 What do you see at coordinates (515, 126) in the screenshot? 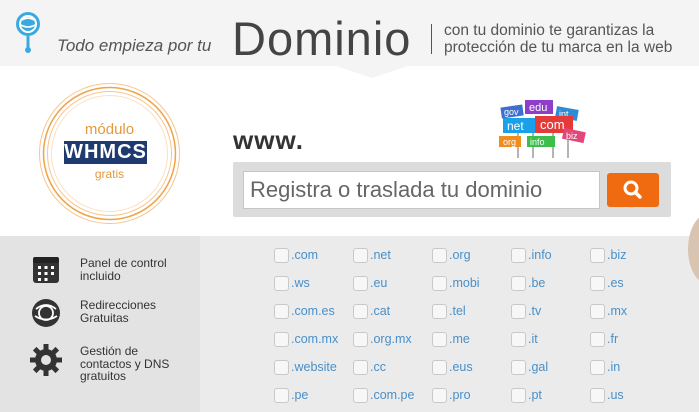
I see `tag-net: net` at bounding box center [515, 126].